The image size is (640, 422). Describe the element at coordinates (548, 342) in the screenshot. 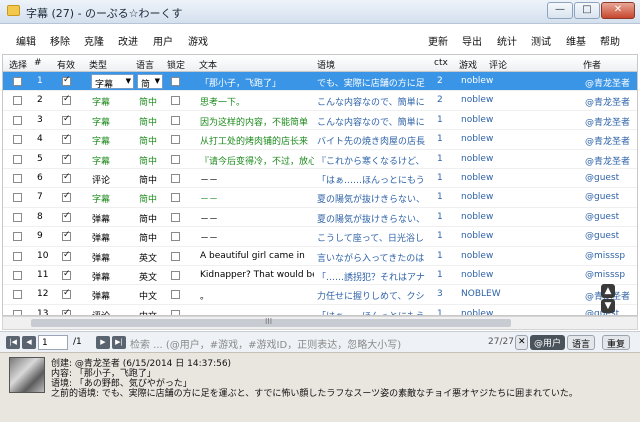

I see `user-filter-button: @用户` at that location.